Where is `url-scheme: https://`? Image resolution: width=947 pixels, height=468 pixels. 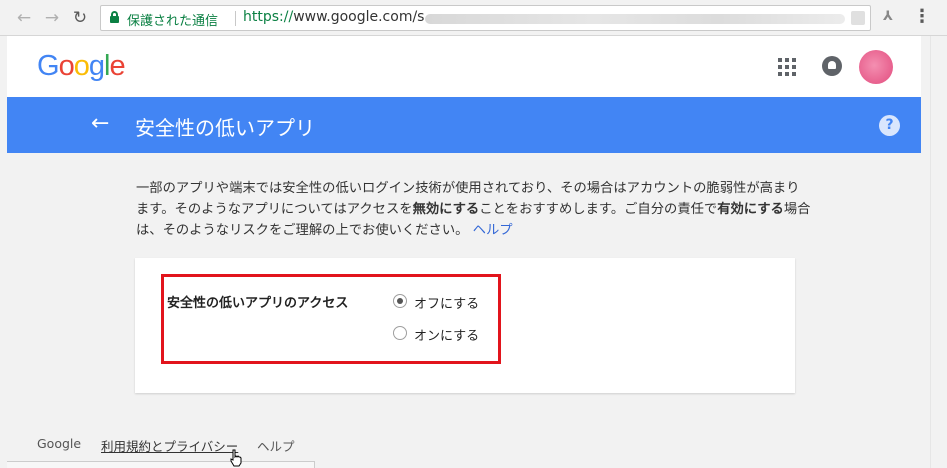
url-scheme: https:// is located at coordinates (268, 17).